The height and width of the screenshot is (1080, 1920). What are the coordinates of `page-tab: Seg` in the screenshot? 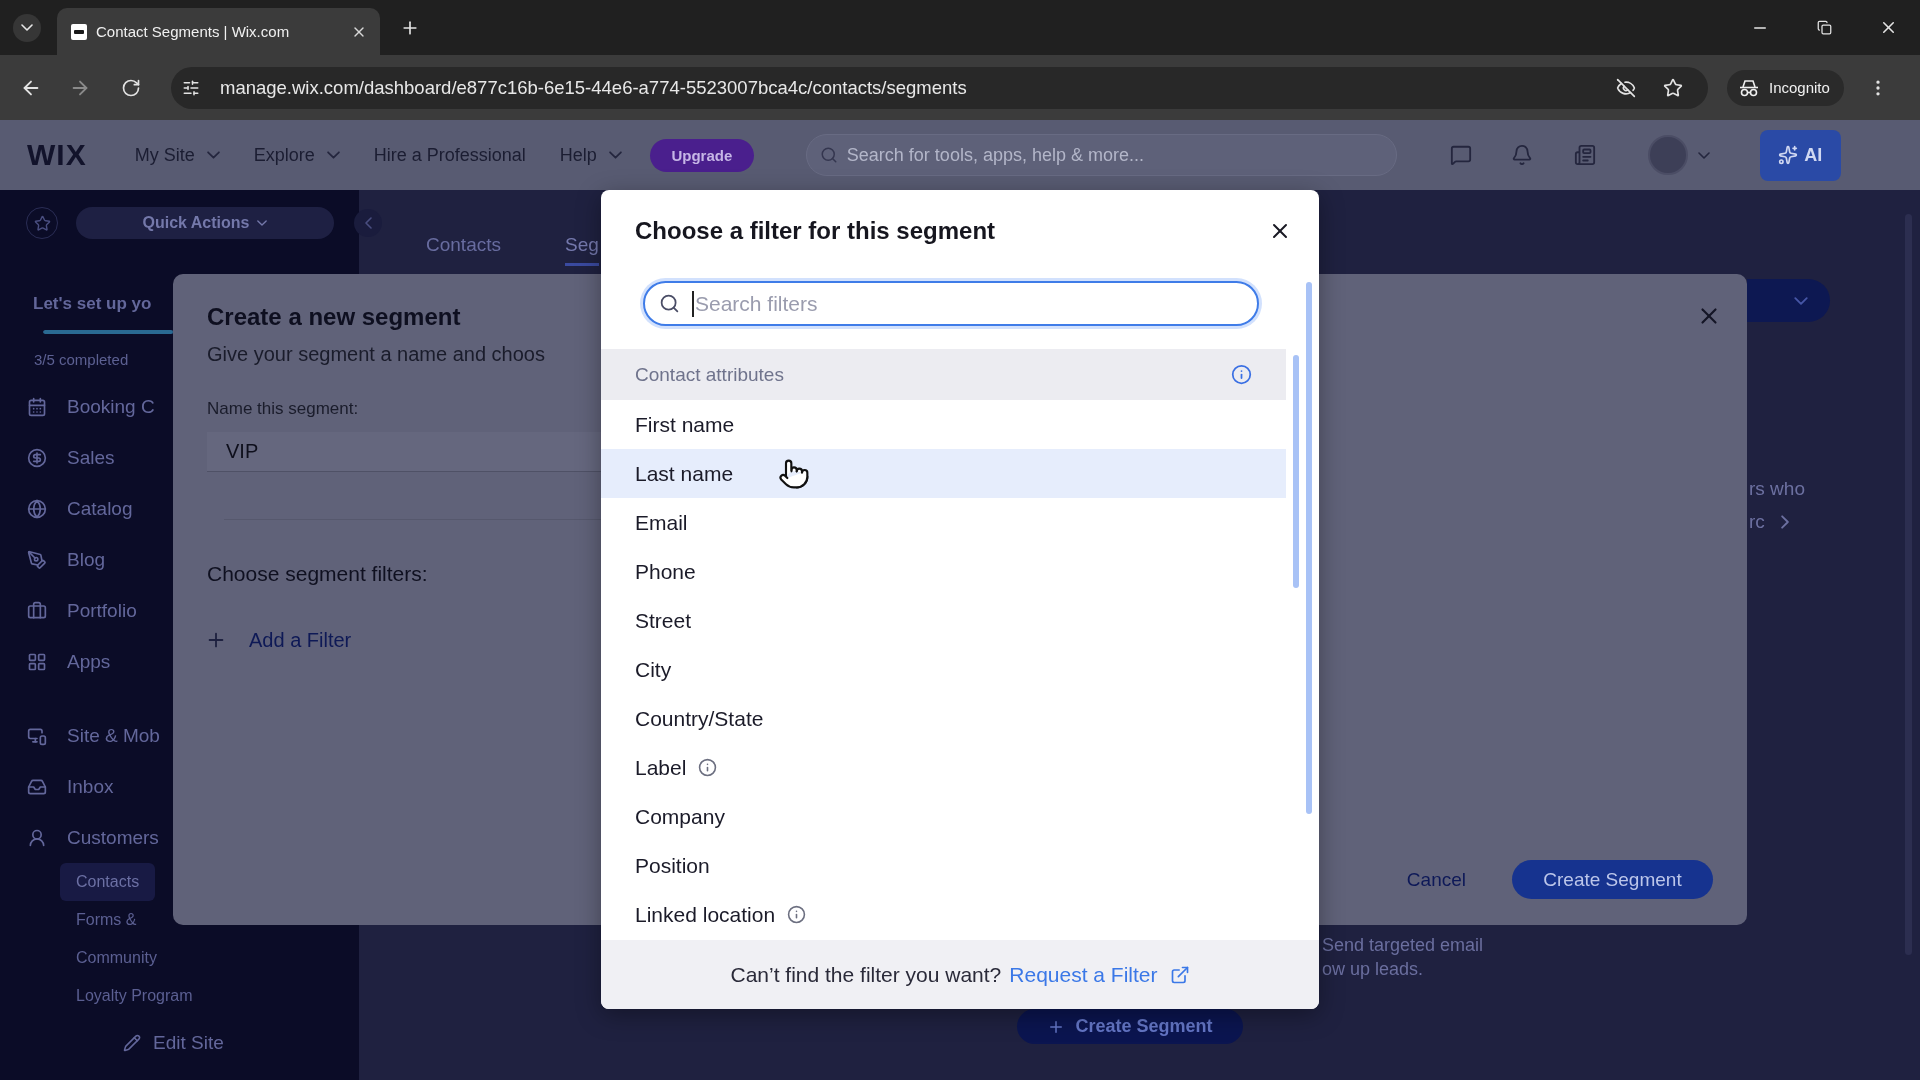 It's located at (582, 249).